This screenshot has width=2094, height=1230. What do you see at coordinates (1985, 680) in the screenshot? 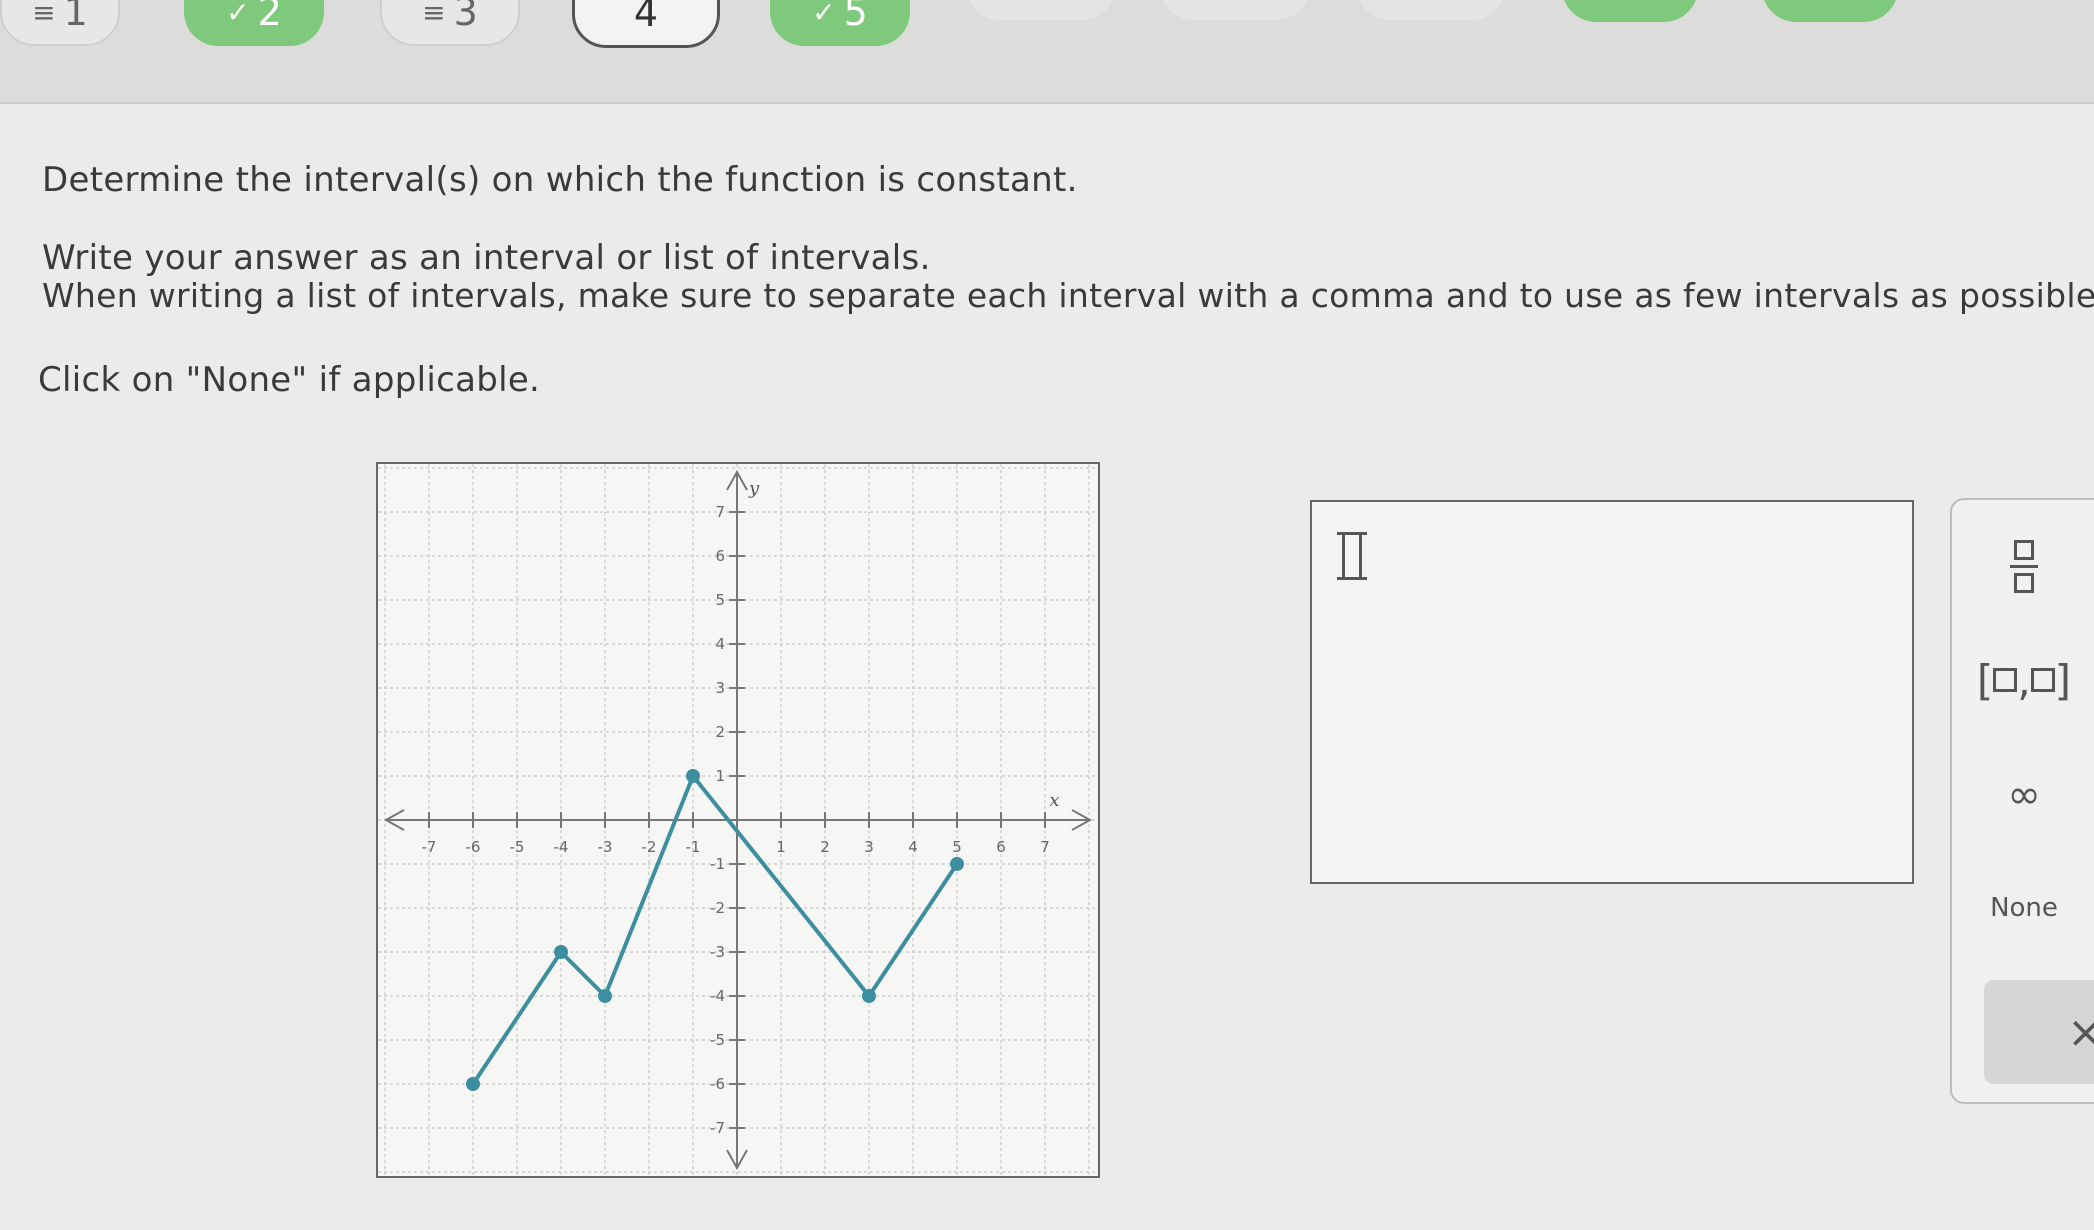
I see `open-bracket-icon: [` at bounding box center [1985, 680].